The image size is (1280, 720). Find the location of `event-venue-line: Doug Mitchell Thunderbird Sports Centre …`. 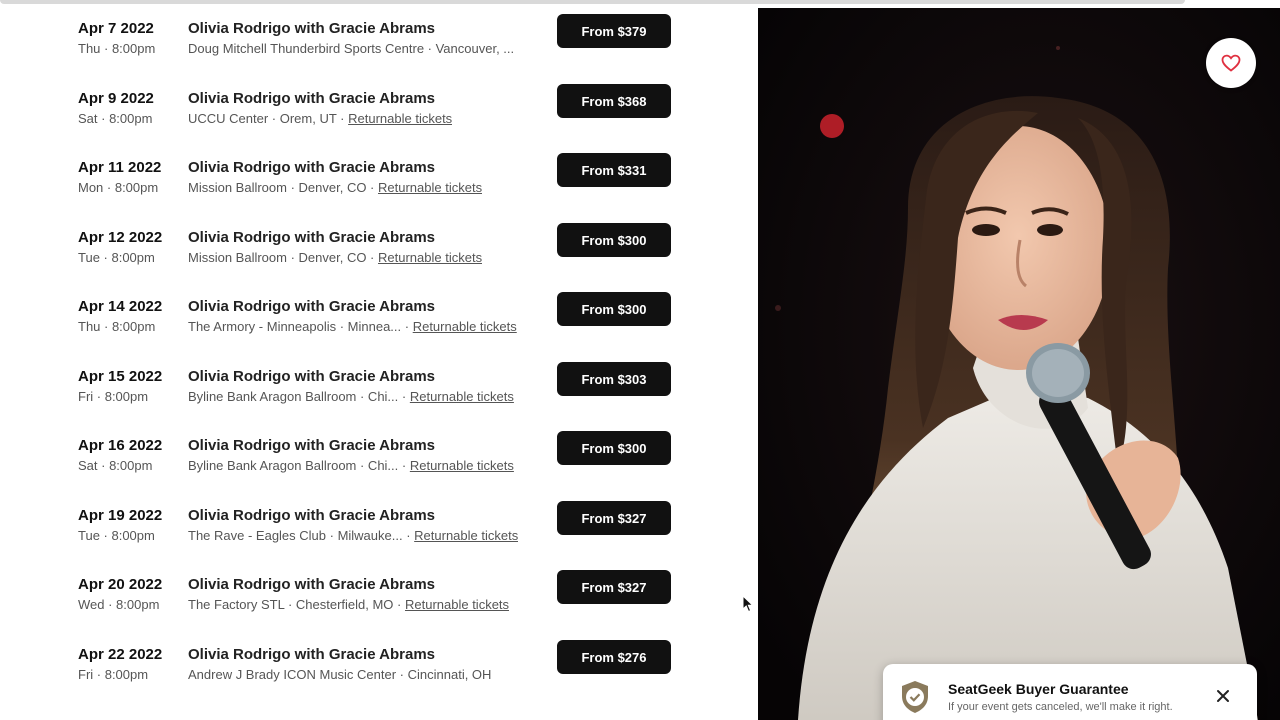

event-venue-line: Doug Mitchell Thunderbird Sports Centre … is located at coordinates (351, 48).